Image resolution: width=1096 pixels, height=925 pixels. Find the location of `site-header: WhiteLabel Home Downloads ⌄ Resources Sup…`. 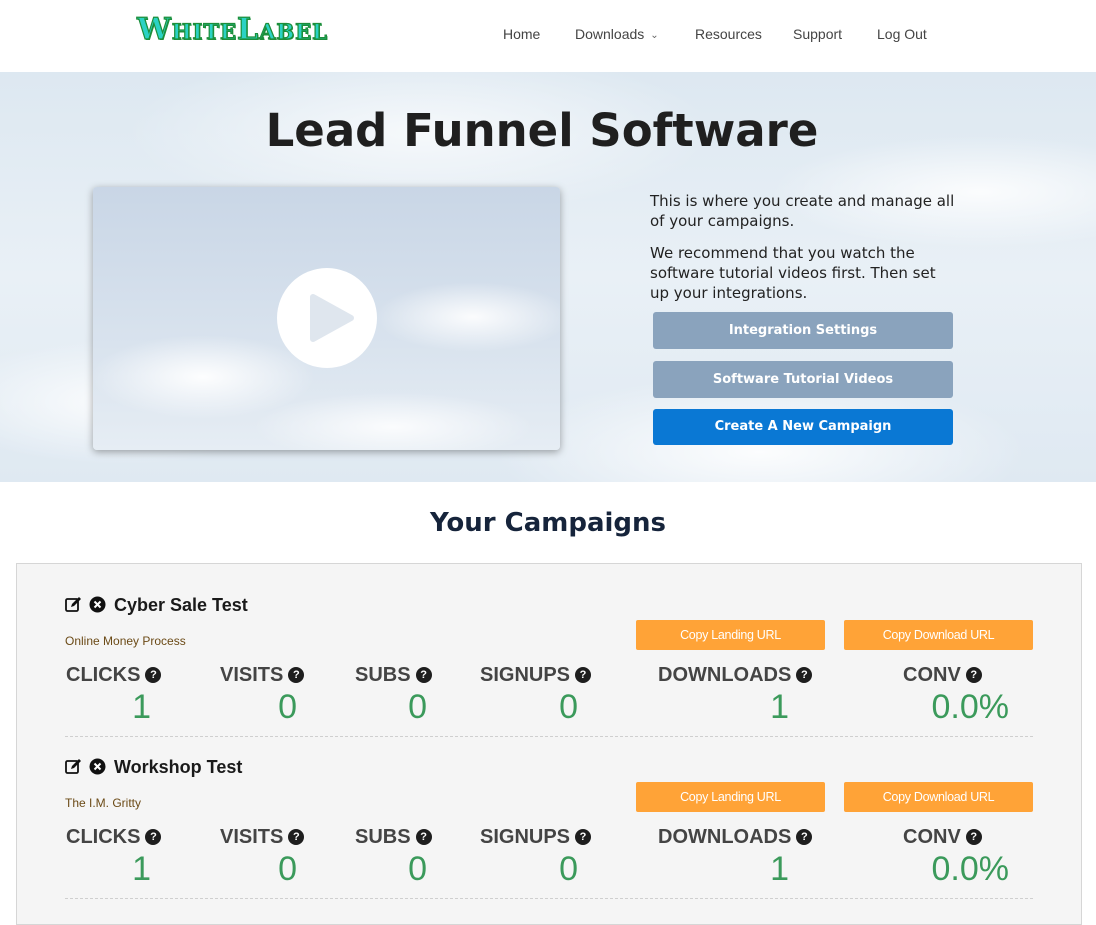

site-header: WhiteLabel Home Downloads ⌄ Resources Sup… is located at coordinates (548, 36).